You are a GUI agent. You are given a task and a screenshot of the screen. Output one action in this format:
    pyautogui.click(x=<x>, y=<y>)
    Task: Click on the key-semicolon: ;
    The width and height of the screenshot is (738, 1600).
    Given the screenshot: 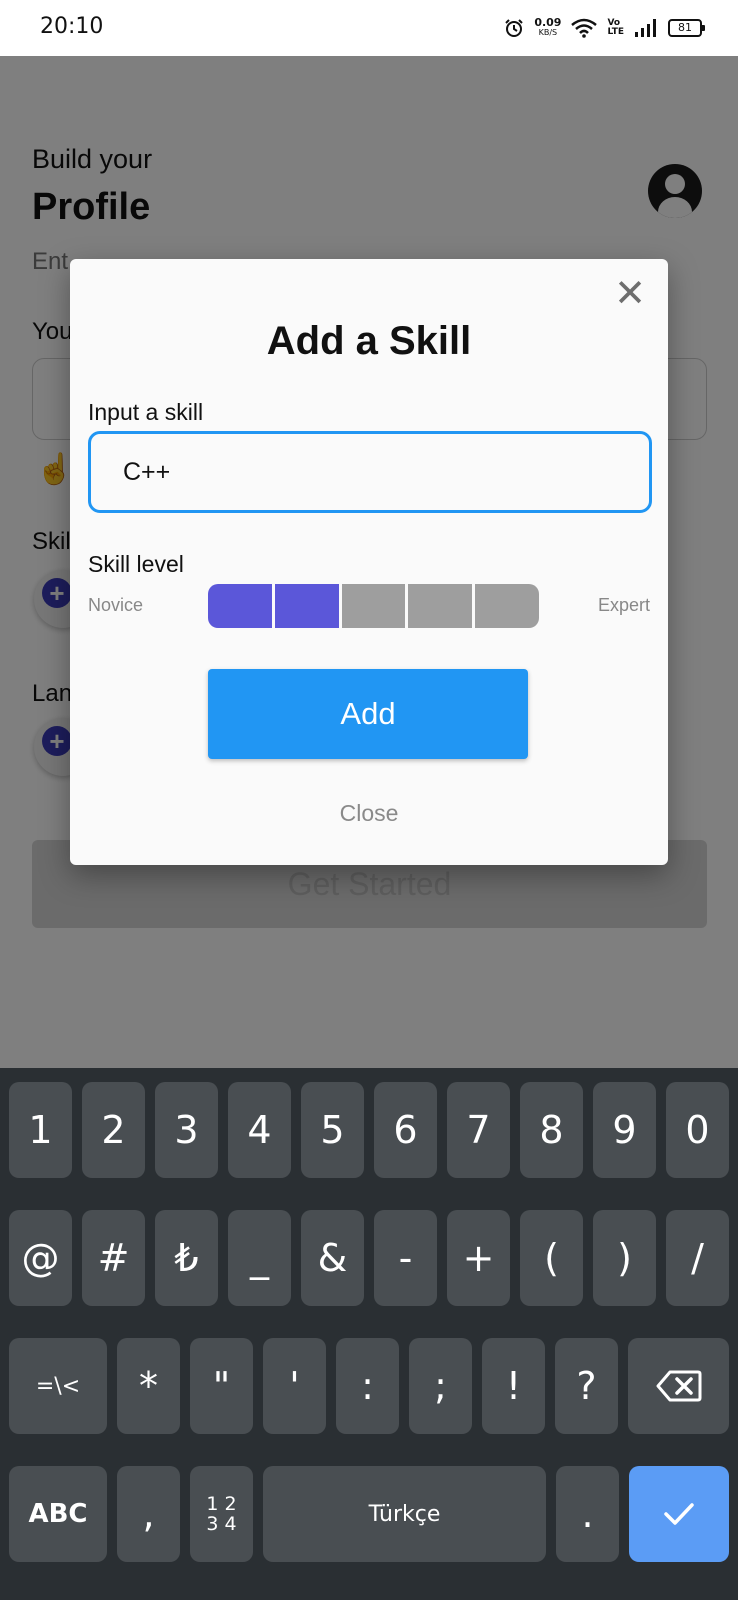 What is the action you would take?
    pyautogui.click(x=440, y=1386)
    